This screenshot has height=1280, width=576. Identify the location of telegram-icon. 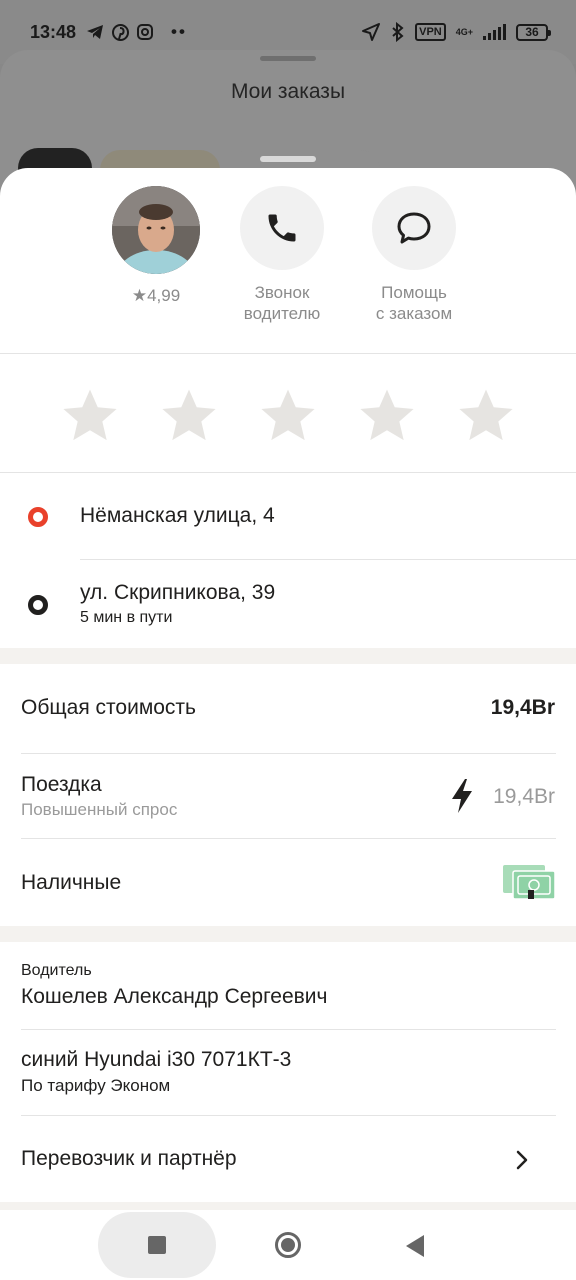
(95, 32).